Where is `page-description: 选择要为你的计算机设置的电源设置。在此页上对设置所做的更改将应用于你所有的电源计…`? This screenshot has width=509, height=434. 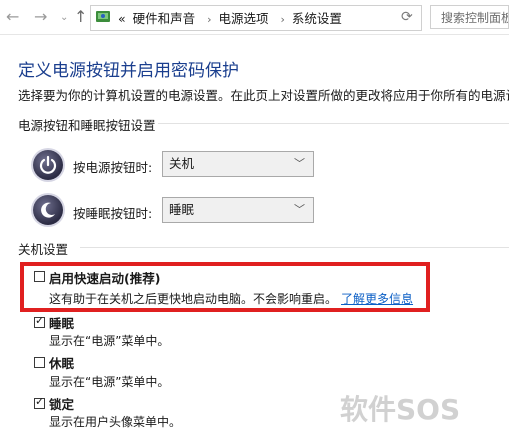
page-description: 选择要为你的计算机设置的电源设置。在此页上对设置所做的更改将应用于你所有的电源计… is located at coordinates (263, 95).